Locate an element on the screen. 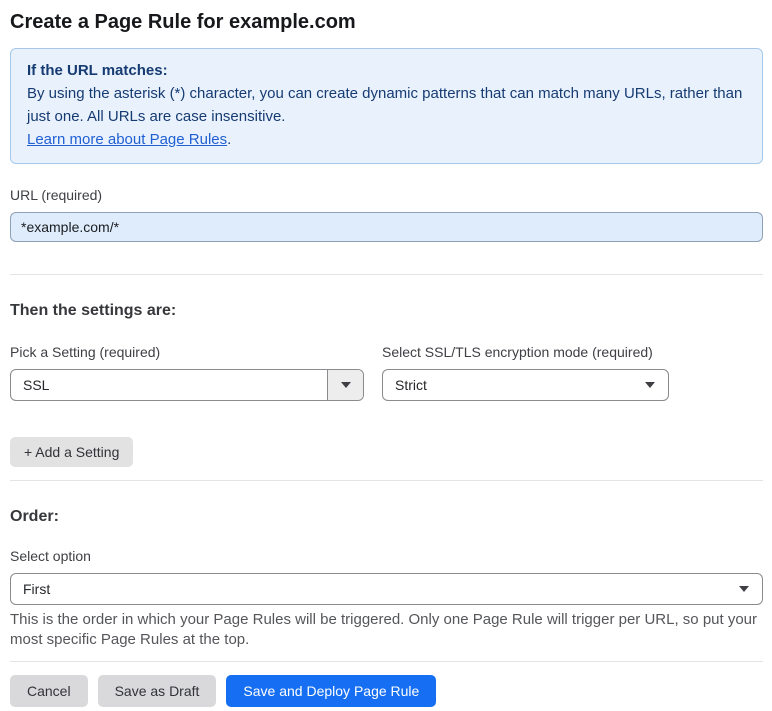  encryption-mode-value: Strict is located at coordinates (411, 385).